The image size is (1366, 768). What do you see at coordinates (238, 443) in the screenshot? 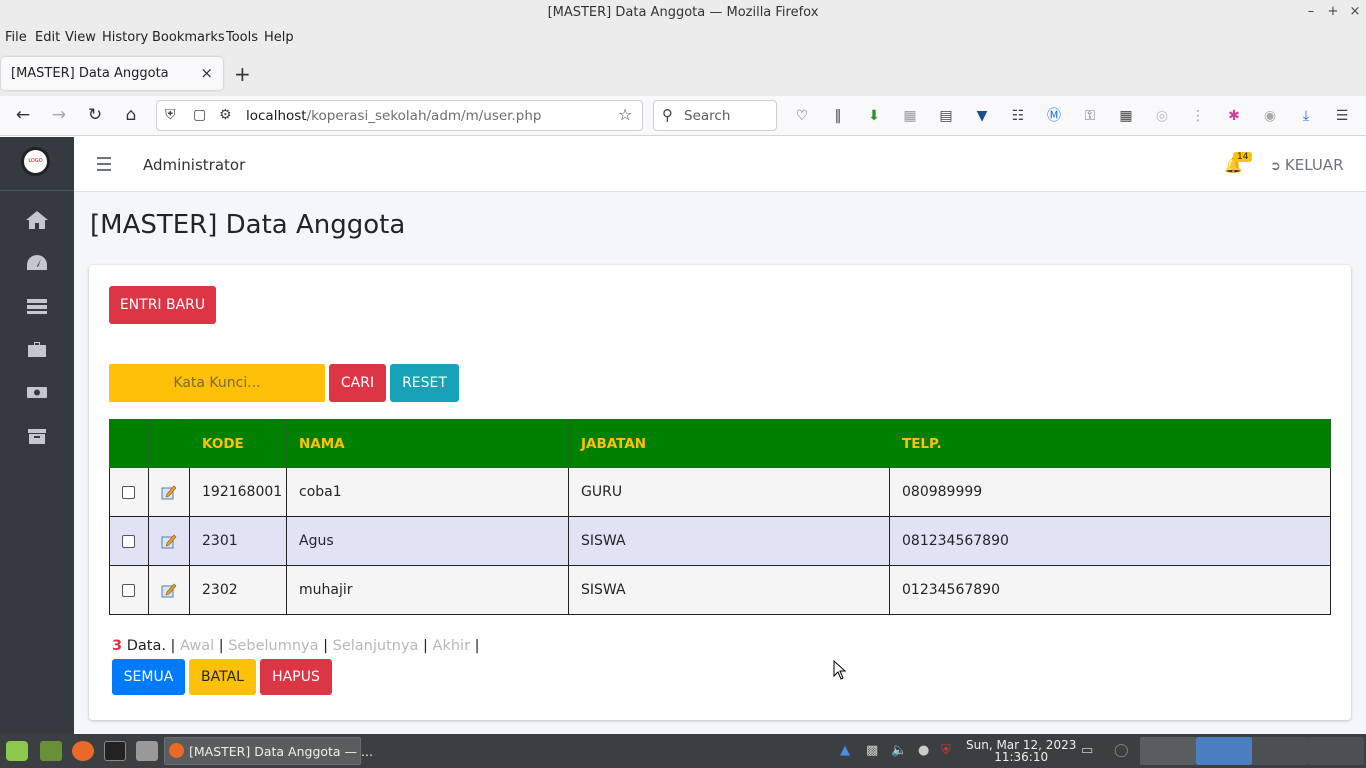
I see `col-header-kode: KODE` at bounding box center [238, 443].